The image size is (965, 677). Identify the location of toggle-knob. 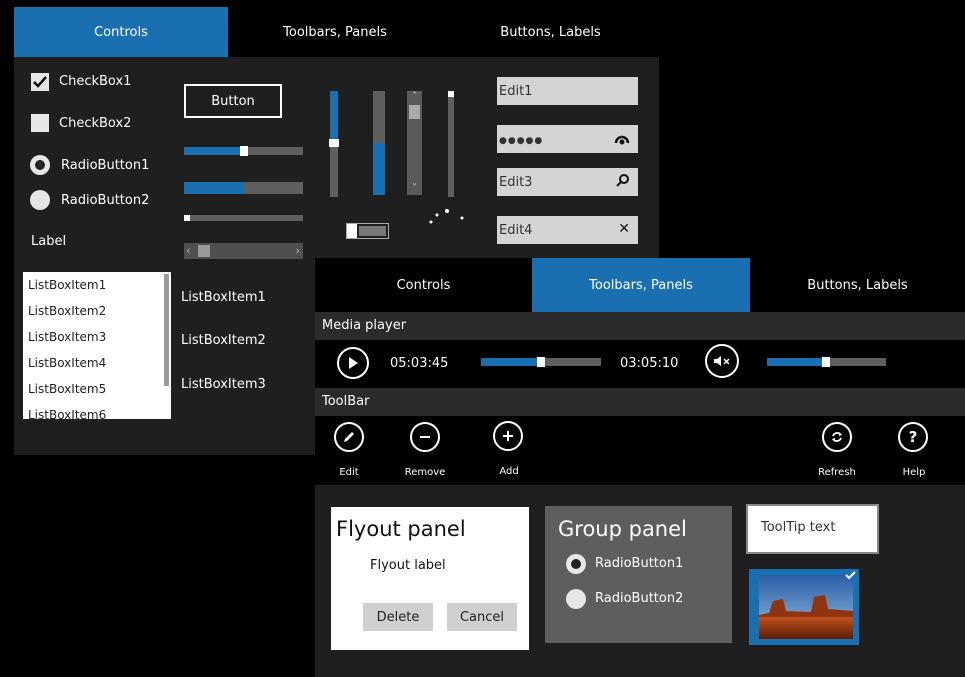
(352, 231).